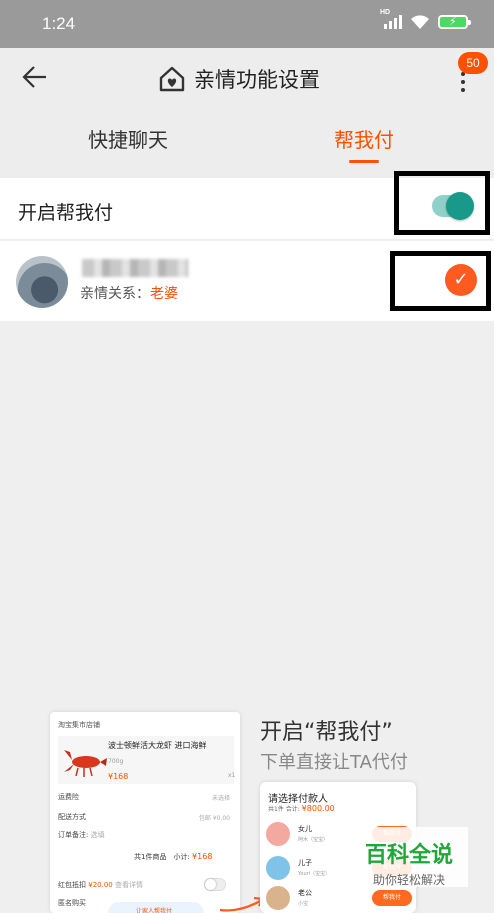 The width and height of the screenshot is (494, 913). What do you see at coordinates (364, 161) in the screenshot?
I see `active-tab-indicator` at bounding box center [364, 161].